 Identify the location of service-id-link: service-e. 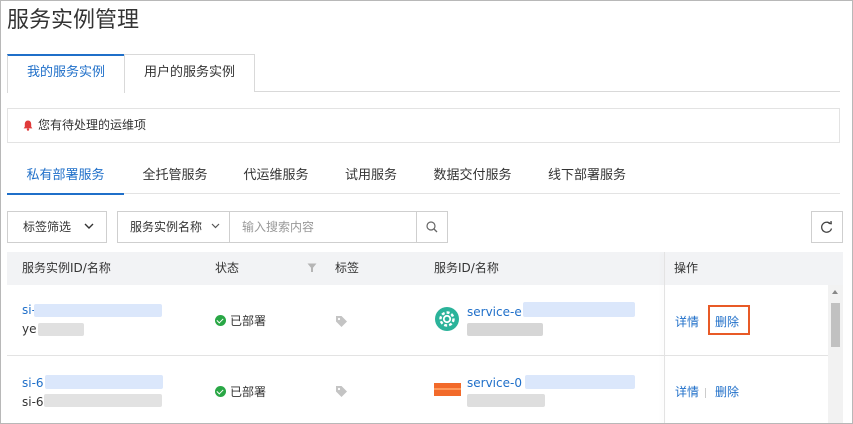
(494, 312).